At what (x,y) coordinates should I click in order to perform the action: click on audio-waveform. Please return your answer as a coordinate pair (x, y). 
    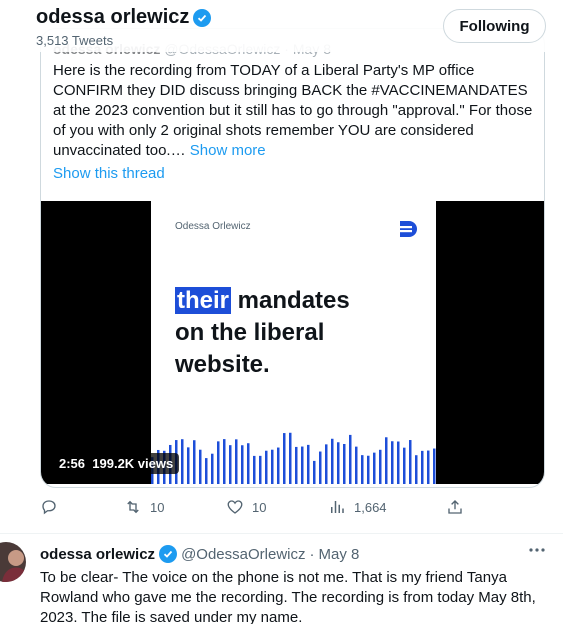
    Looking at the image, I should click on (293, 458).